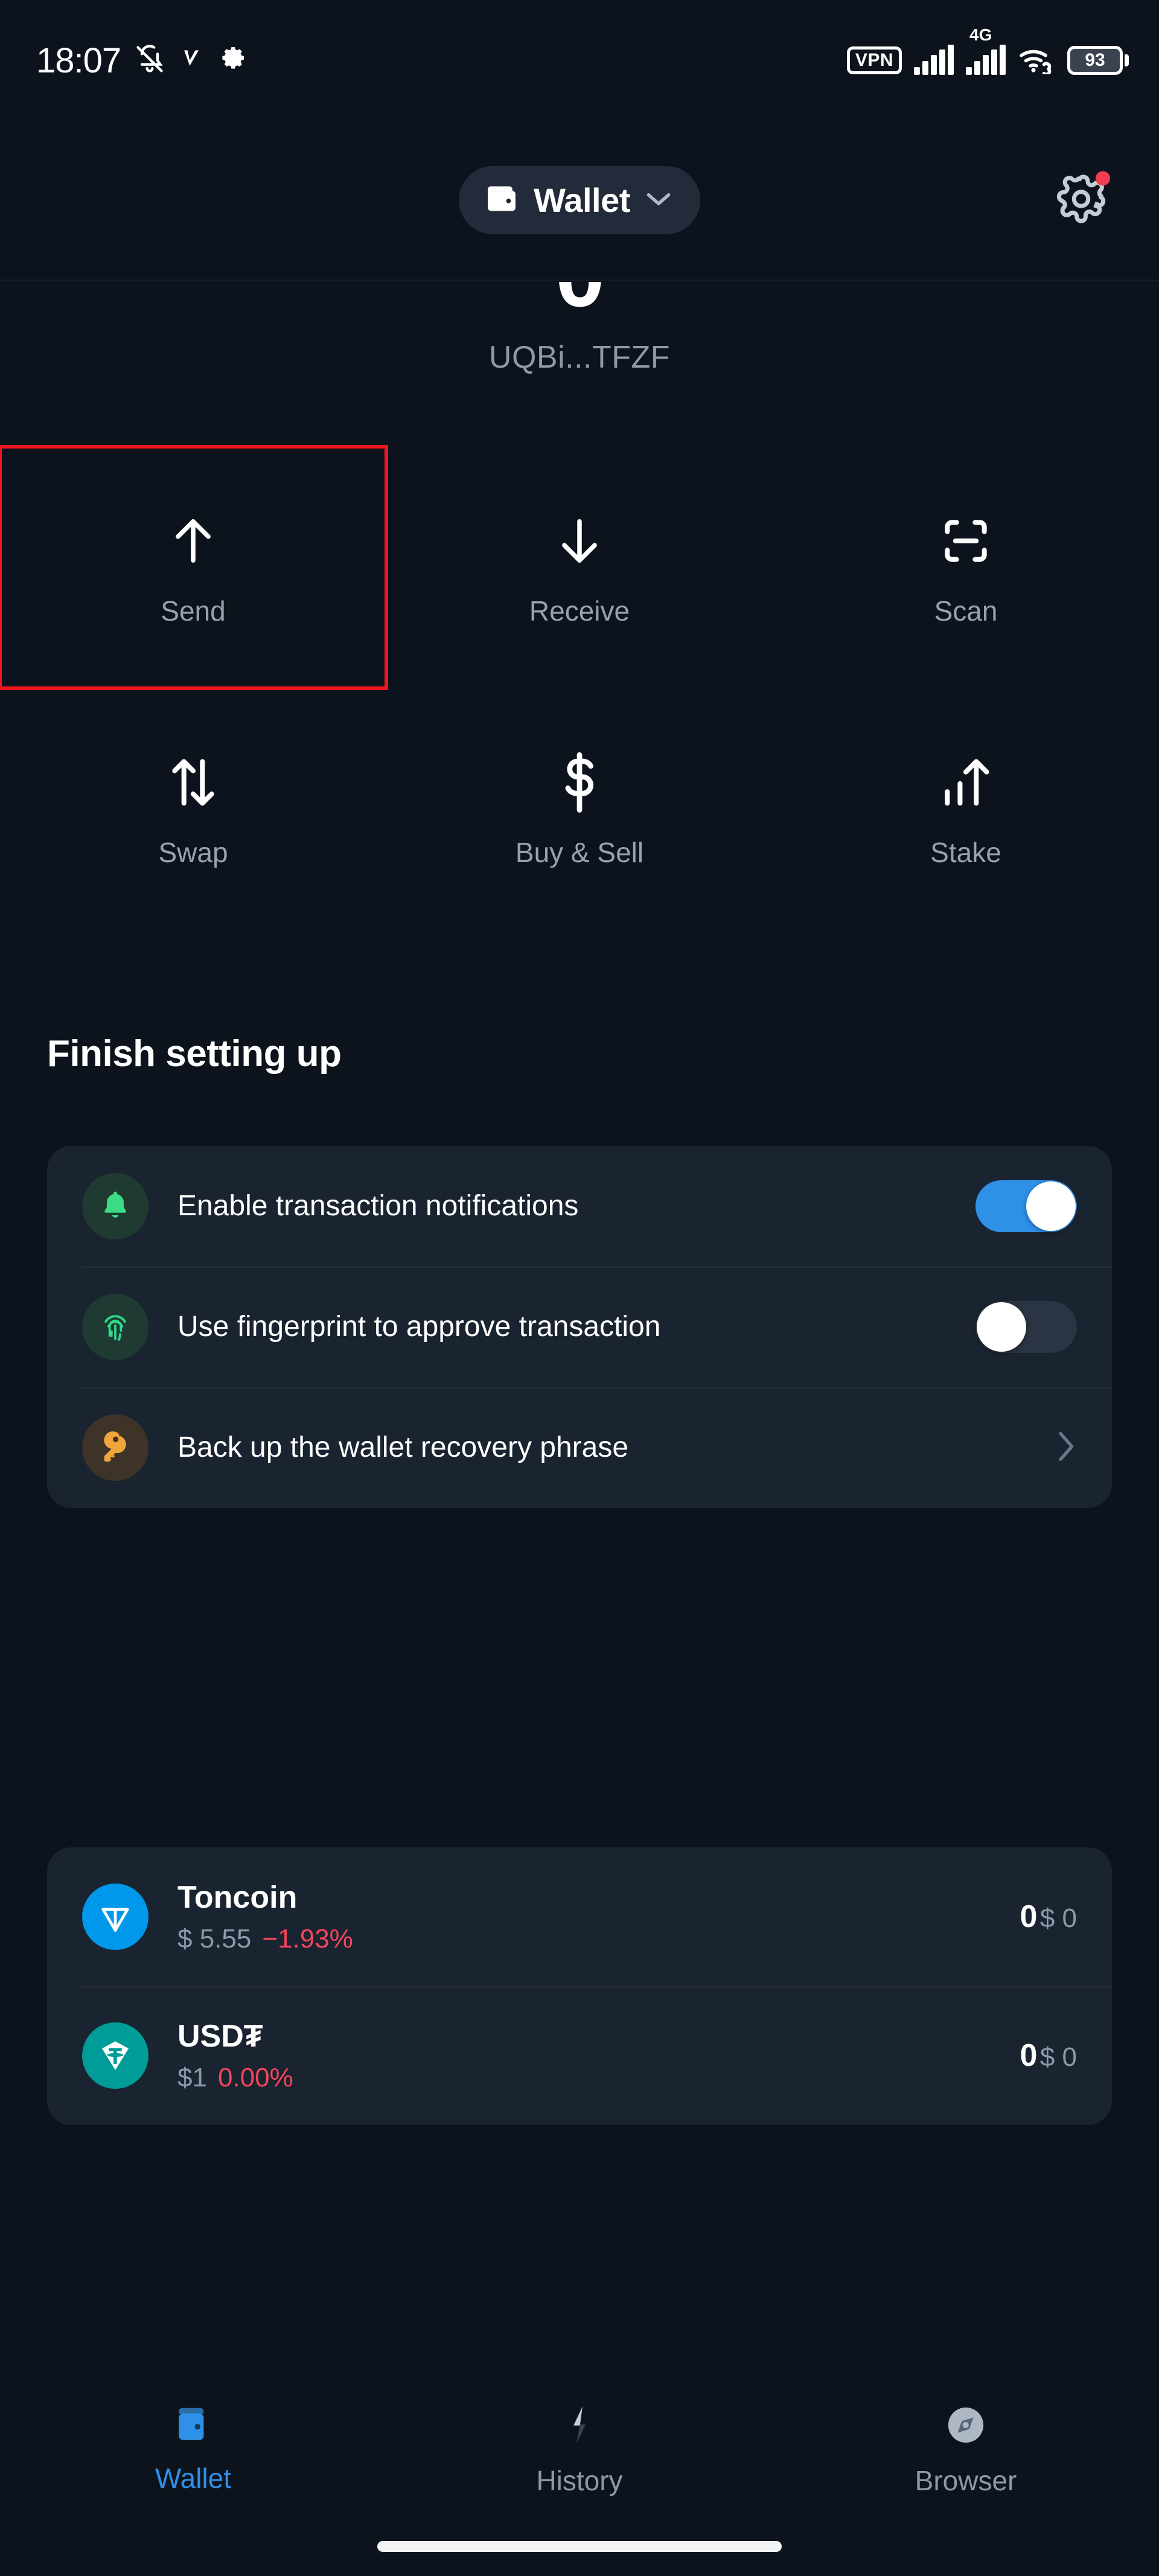 The image size is (1159, 2576). Describe the element at coordinates (980, 34) in the screenshot. I see `network-type-label: 4G` at that location.